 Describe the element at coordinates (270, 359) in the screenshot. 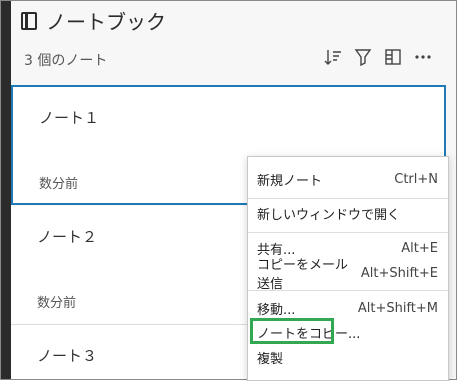

I see `menu-item-label: 複製` at that location.